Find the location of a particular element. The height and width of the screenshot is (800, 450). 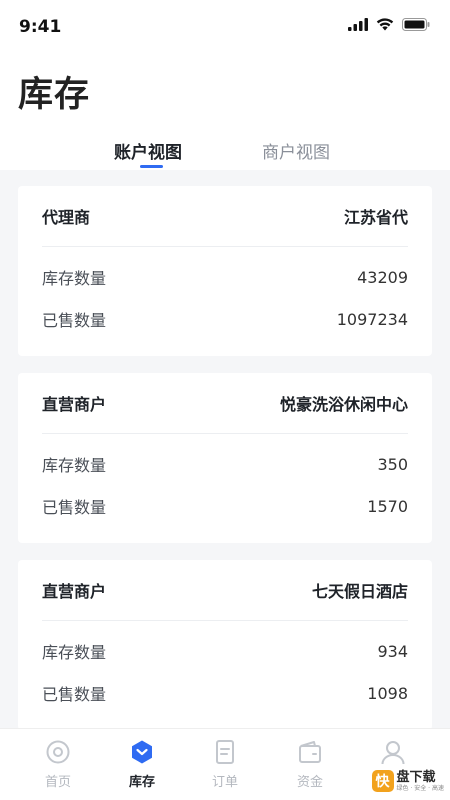

stock-quantity-row: 库存数量 934 is located at coordinates (225, 651).